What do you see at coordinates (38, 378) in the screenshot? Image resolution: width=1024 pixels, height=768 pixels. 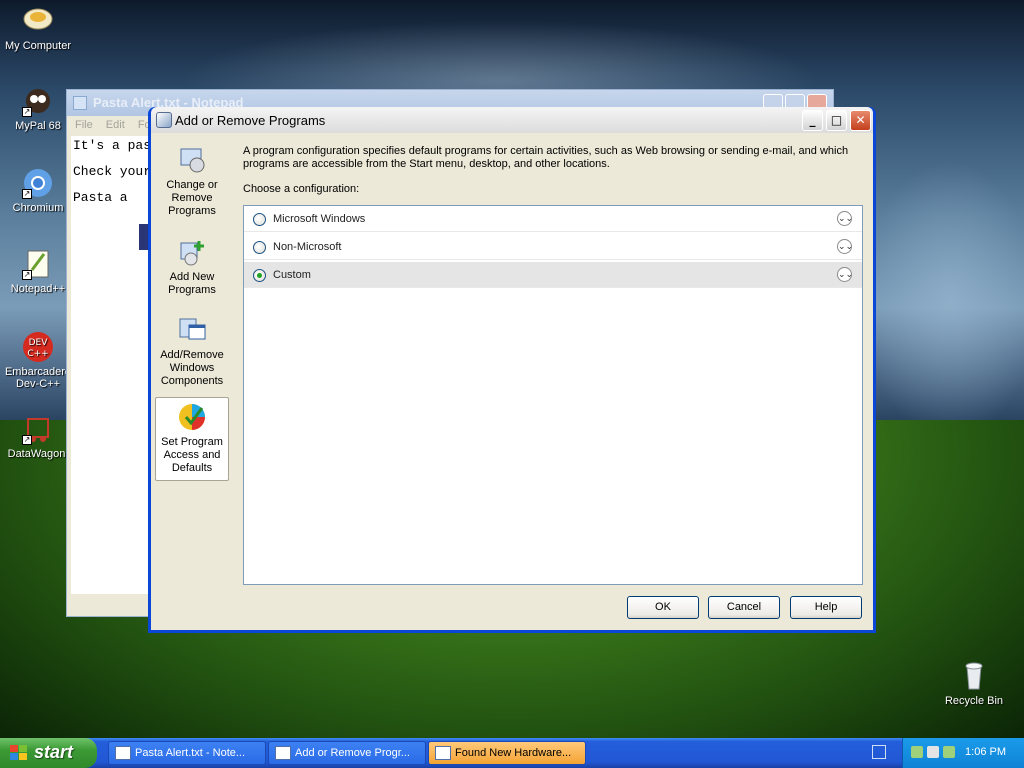 I see `desktop-icon-label: Embarcadero Dev-C++` at bounding box center [38, 378].